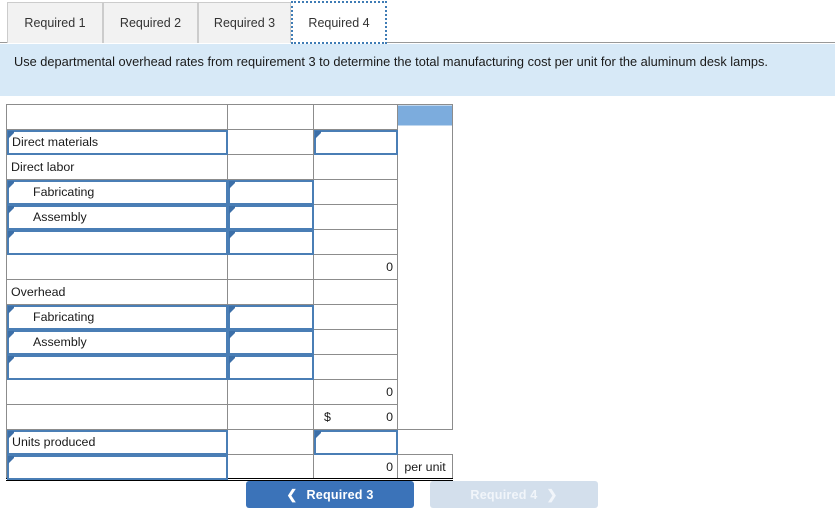  I want to click on worksheet-unit-column-header, so click(425, 267).